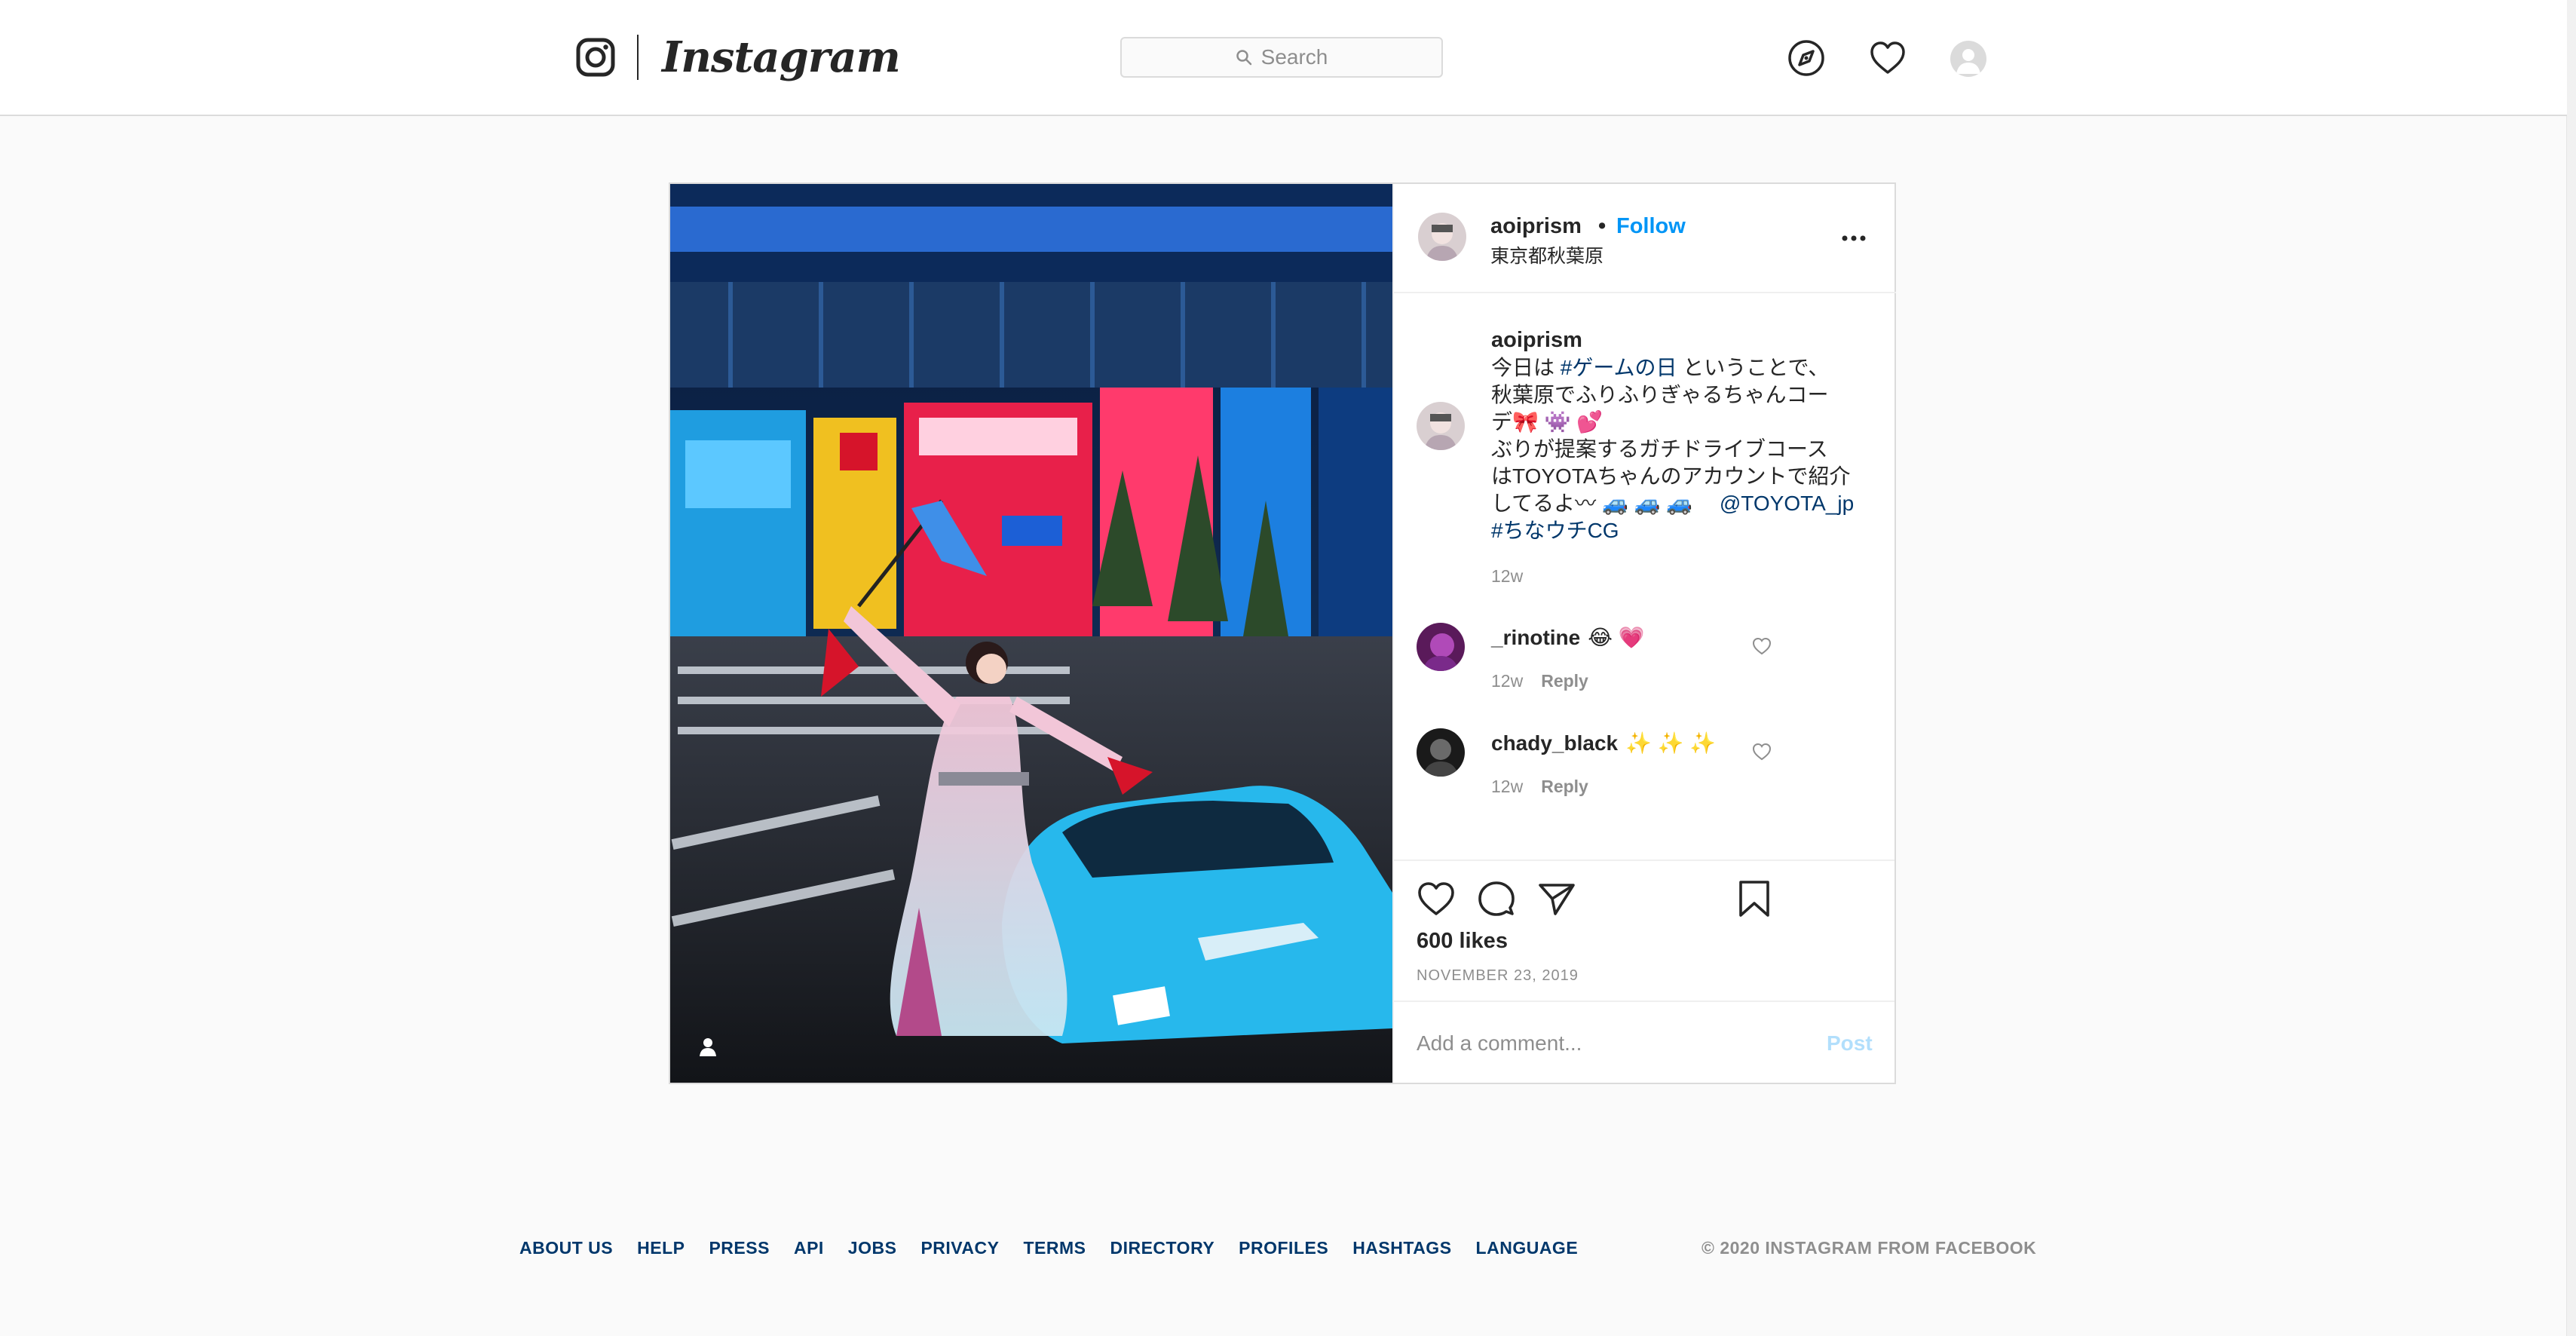 The image size is (2576, 1336). What do you see at coordinates (1673, 504) in the screenshot?
I see `caption-line: してるよ〰 🚙 🚙 🚙 @TOYOTA_jp` at bounding box center [1673, 504].